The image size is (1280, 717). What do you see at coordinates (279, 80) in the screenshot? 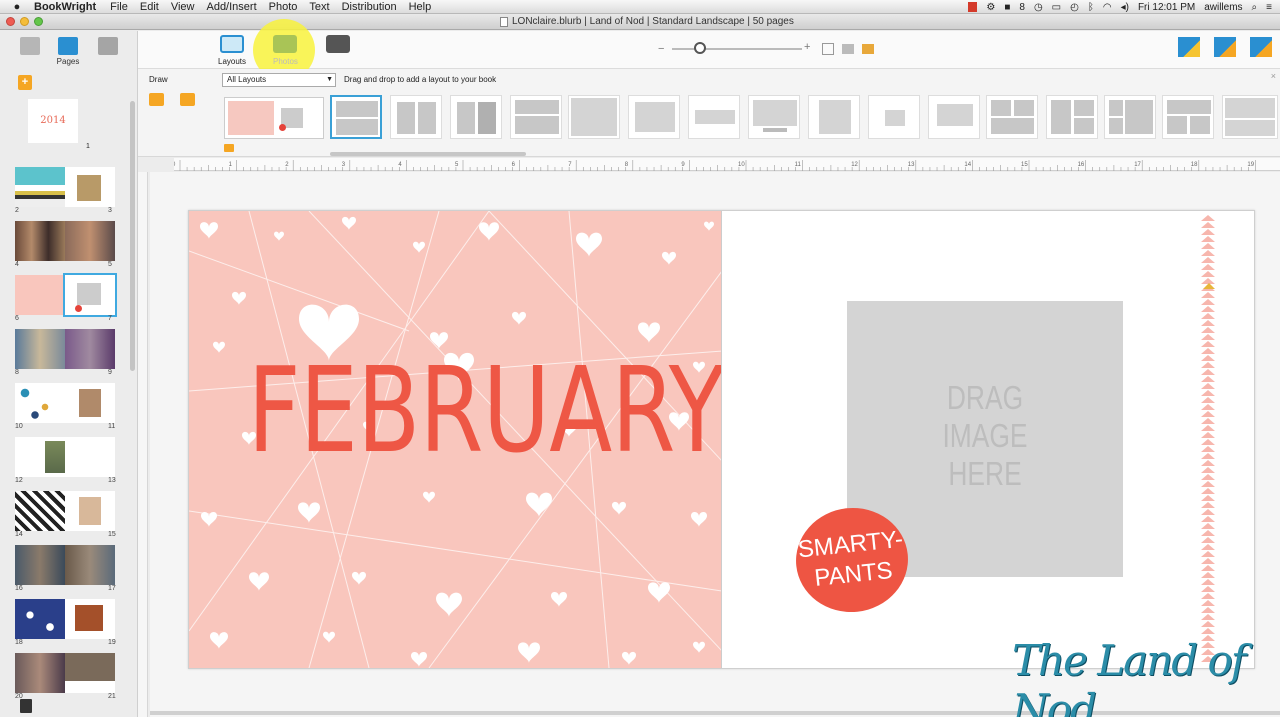
I see `layouts-filter-select: All Layouts ▼` at bounding box center [279, 80].